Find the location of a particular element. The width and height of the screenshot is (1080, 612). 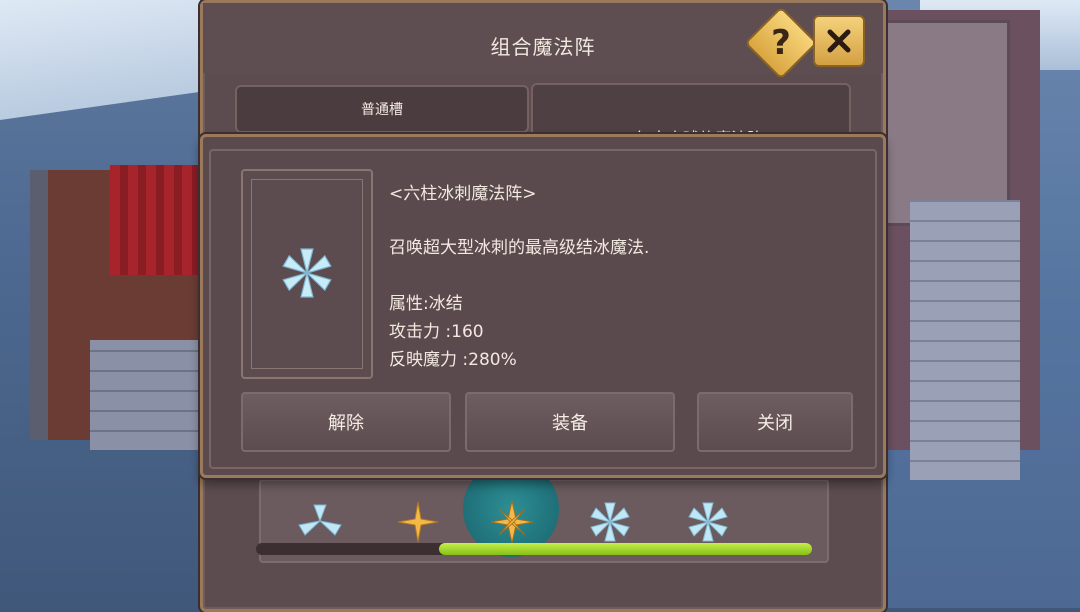

spell-icon-card is located at coordinates (307, 274).